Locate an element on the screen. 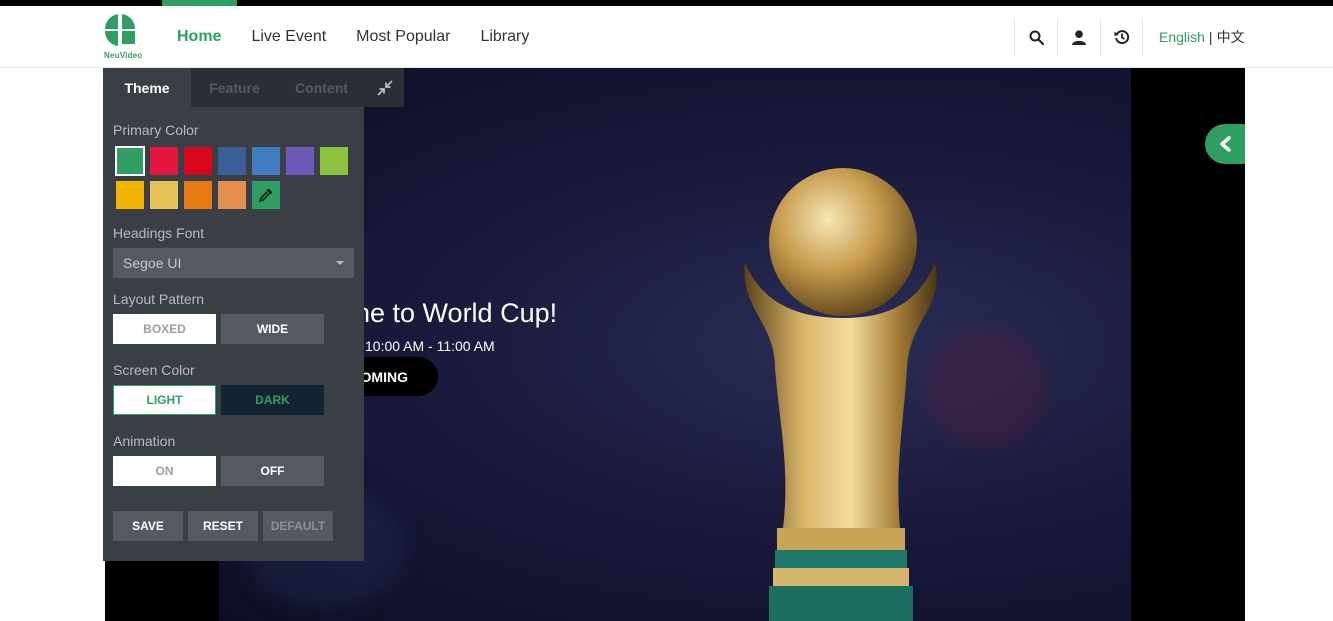 The height and width of the screenshot is (621, 1333). screen-dark-button: DARK is located at coordinates (272, 400).